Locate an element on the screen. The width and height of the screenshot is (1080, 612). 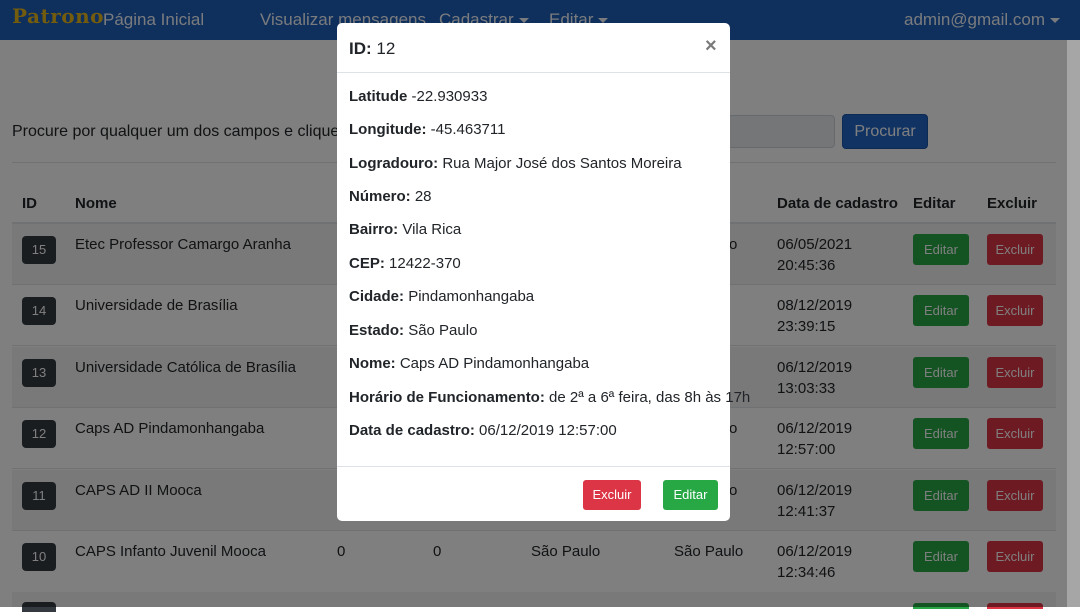
detail-label: Horário de Funcionamento: is located at coordinates (447, 397).